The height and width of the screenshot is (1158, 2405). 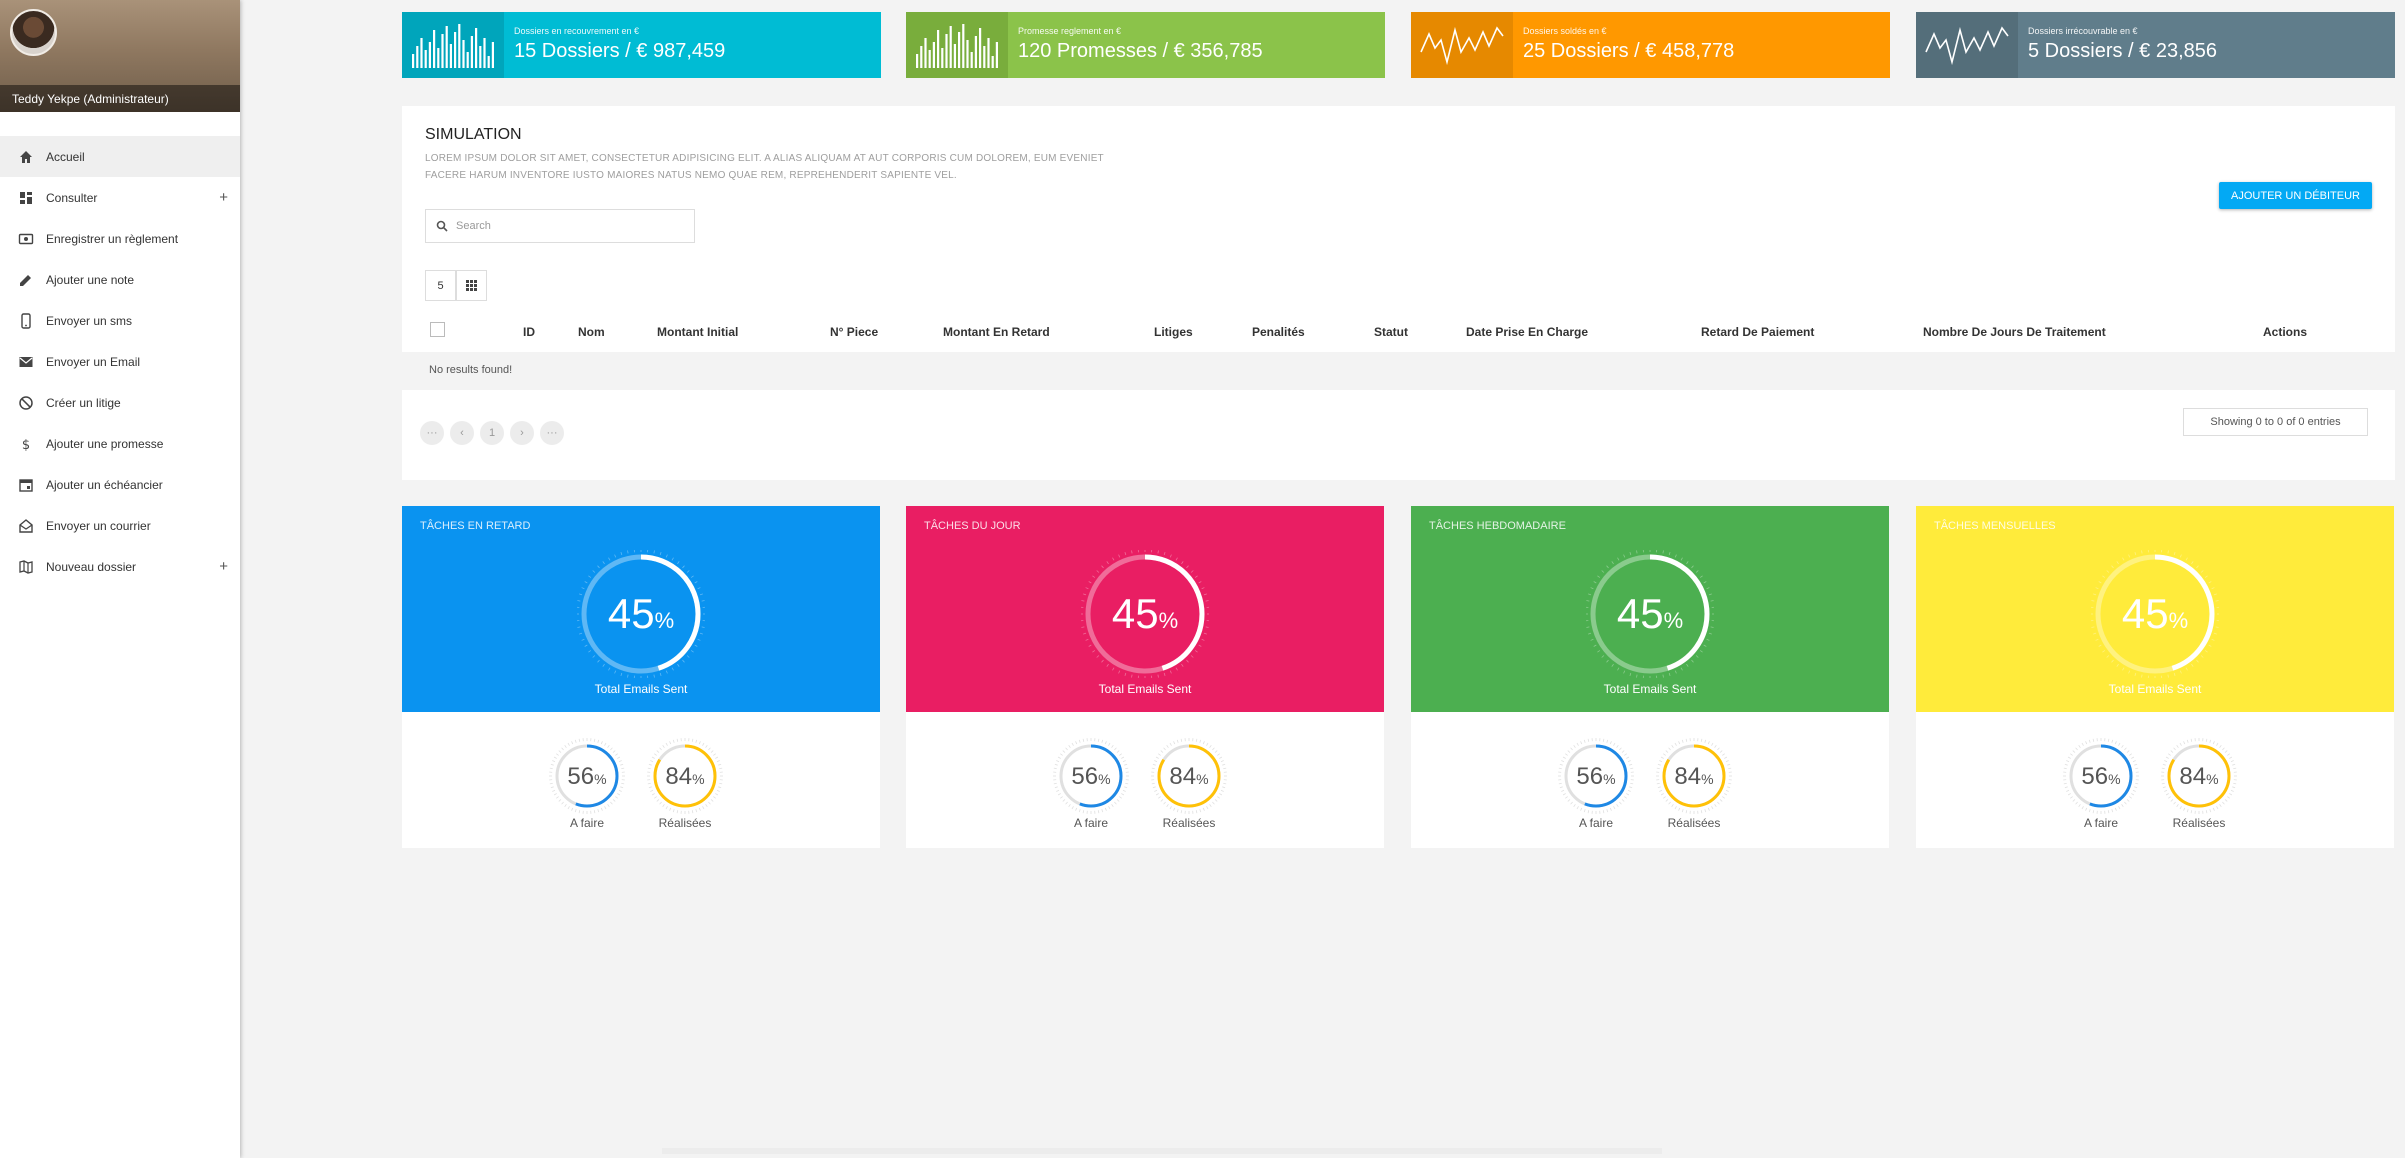 I want to click on pencil-icon, so click(x=26, y=280).